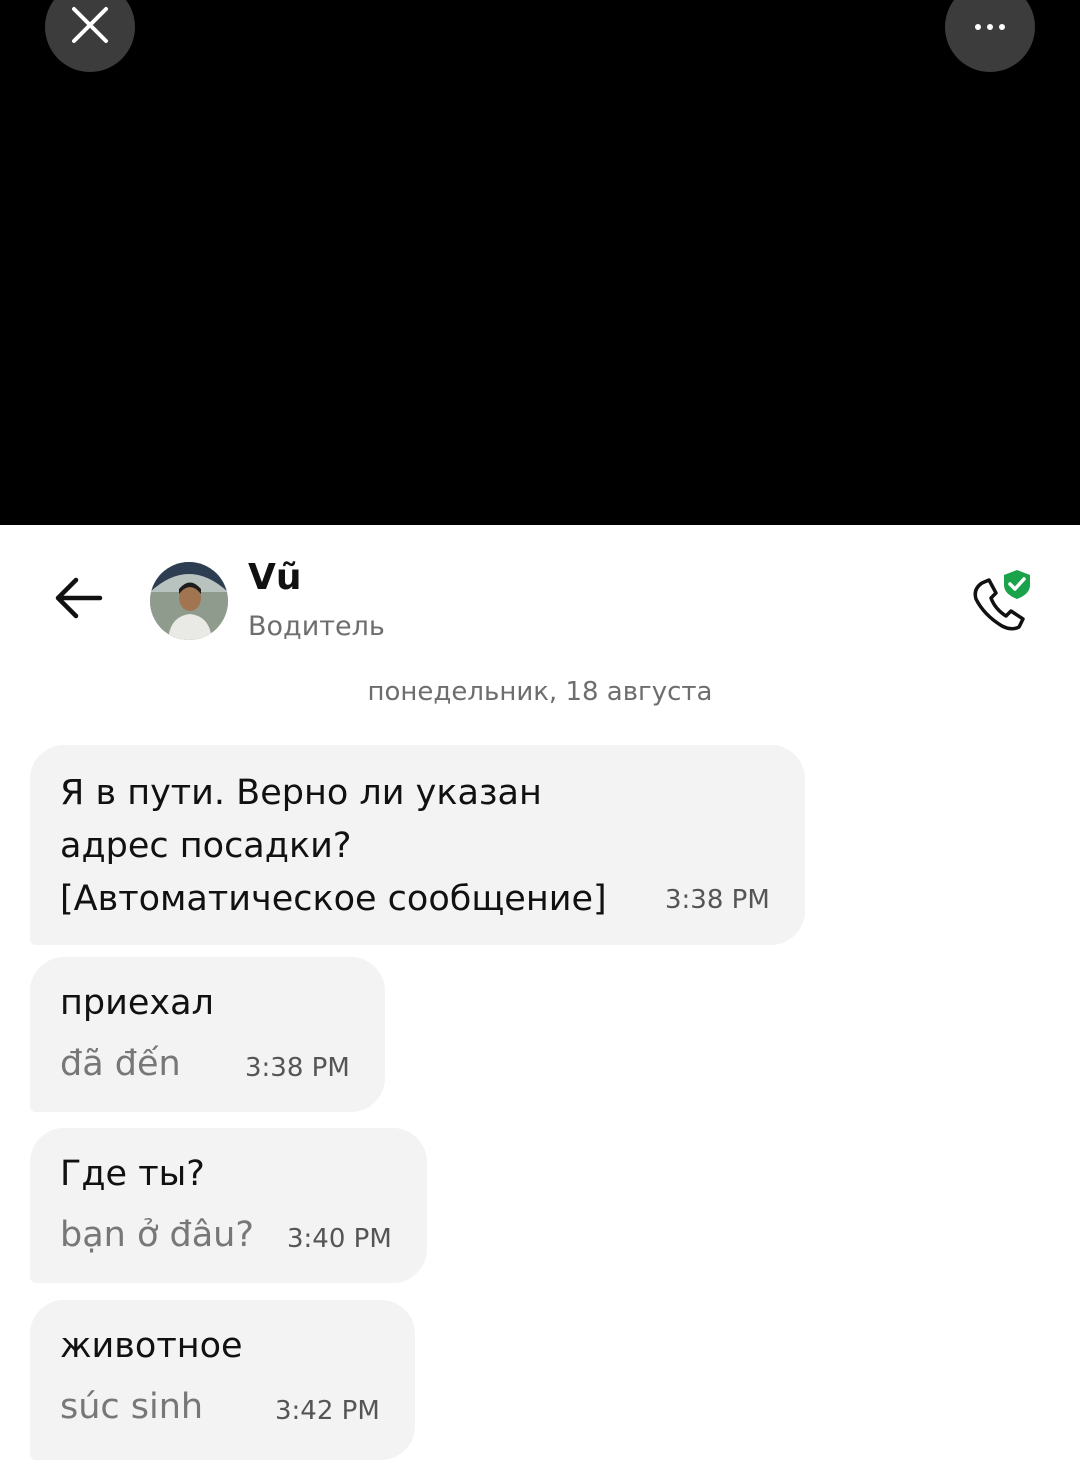 Image resolution: width=1080 pixels, height=1460 pixels. Describe the element at coordinates (137, 1003) in the screenshot. I see `message-text: приехал` at that location.